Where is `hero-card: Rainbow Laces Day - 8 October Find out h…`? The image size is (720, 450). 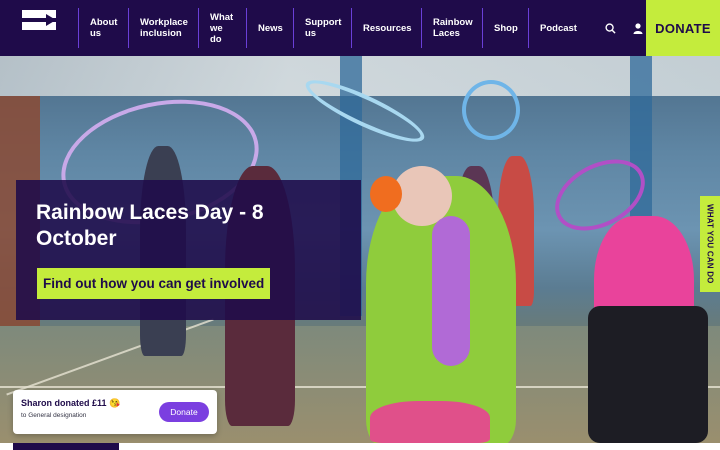 hero-card: Rainbow Laces Day - 8 October Find out h… is located at coordinates (188, 250).